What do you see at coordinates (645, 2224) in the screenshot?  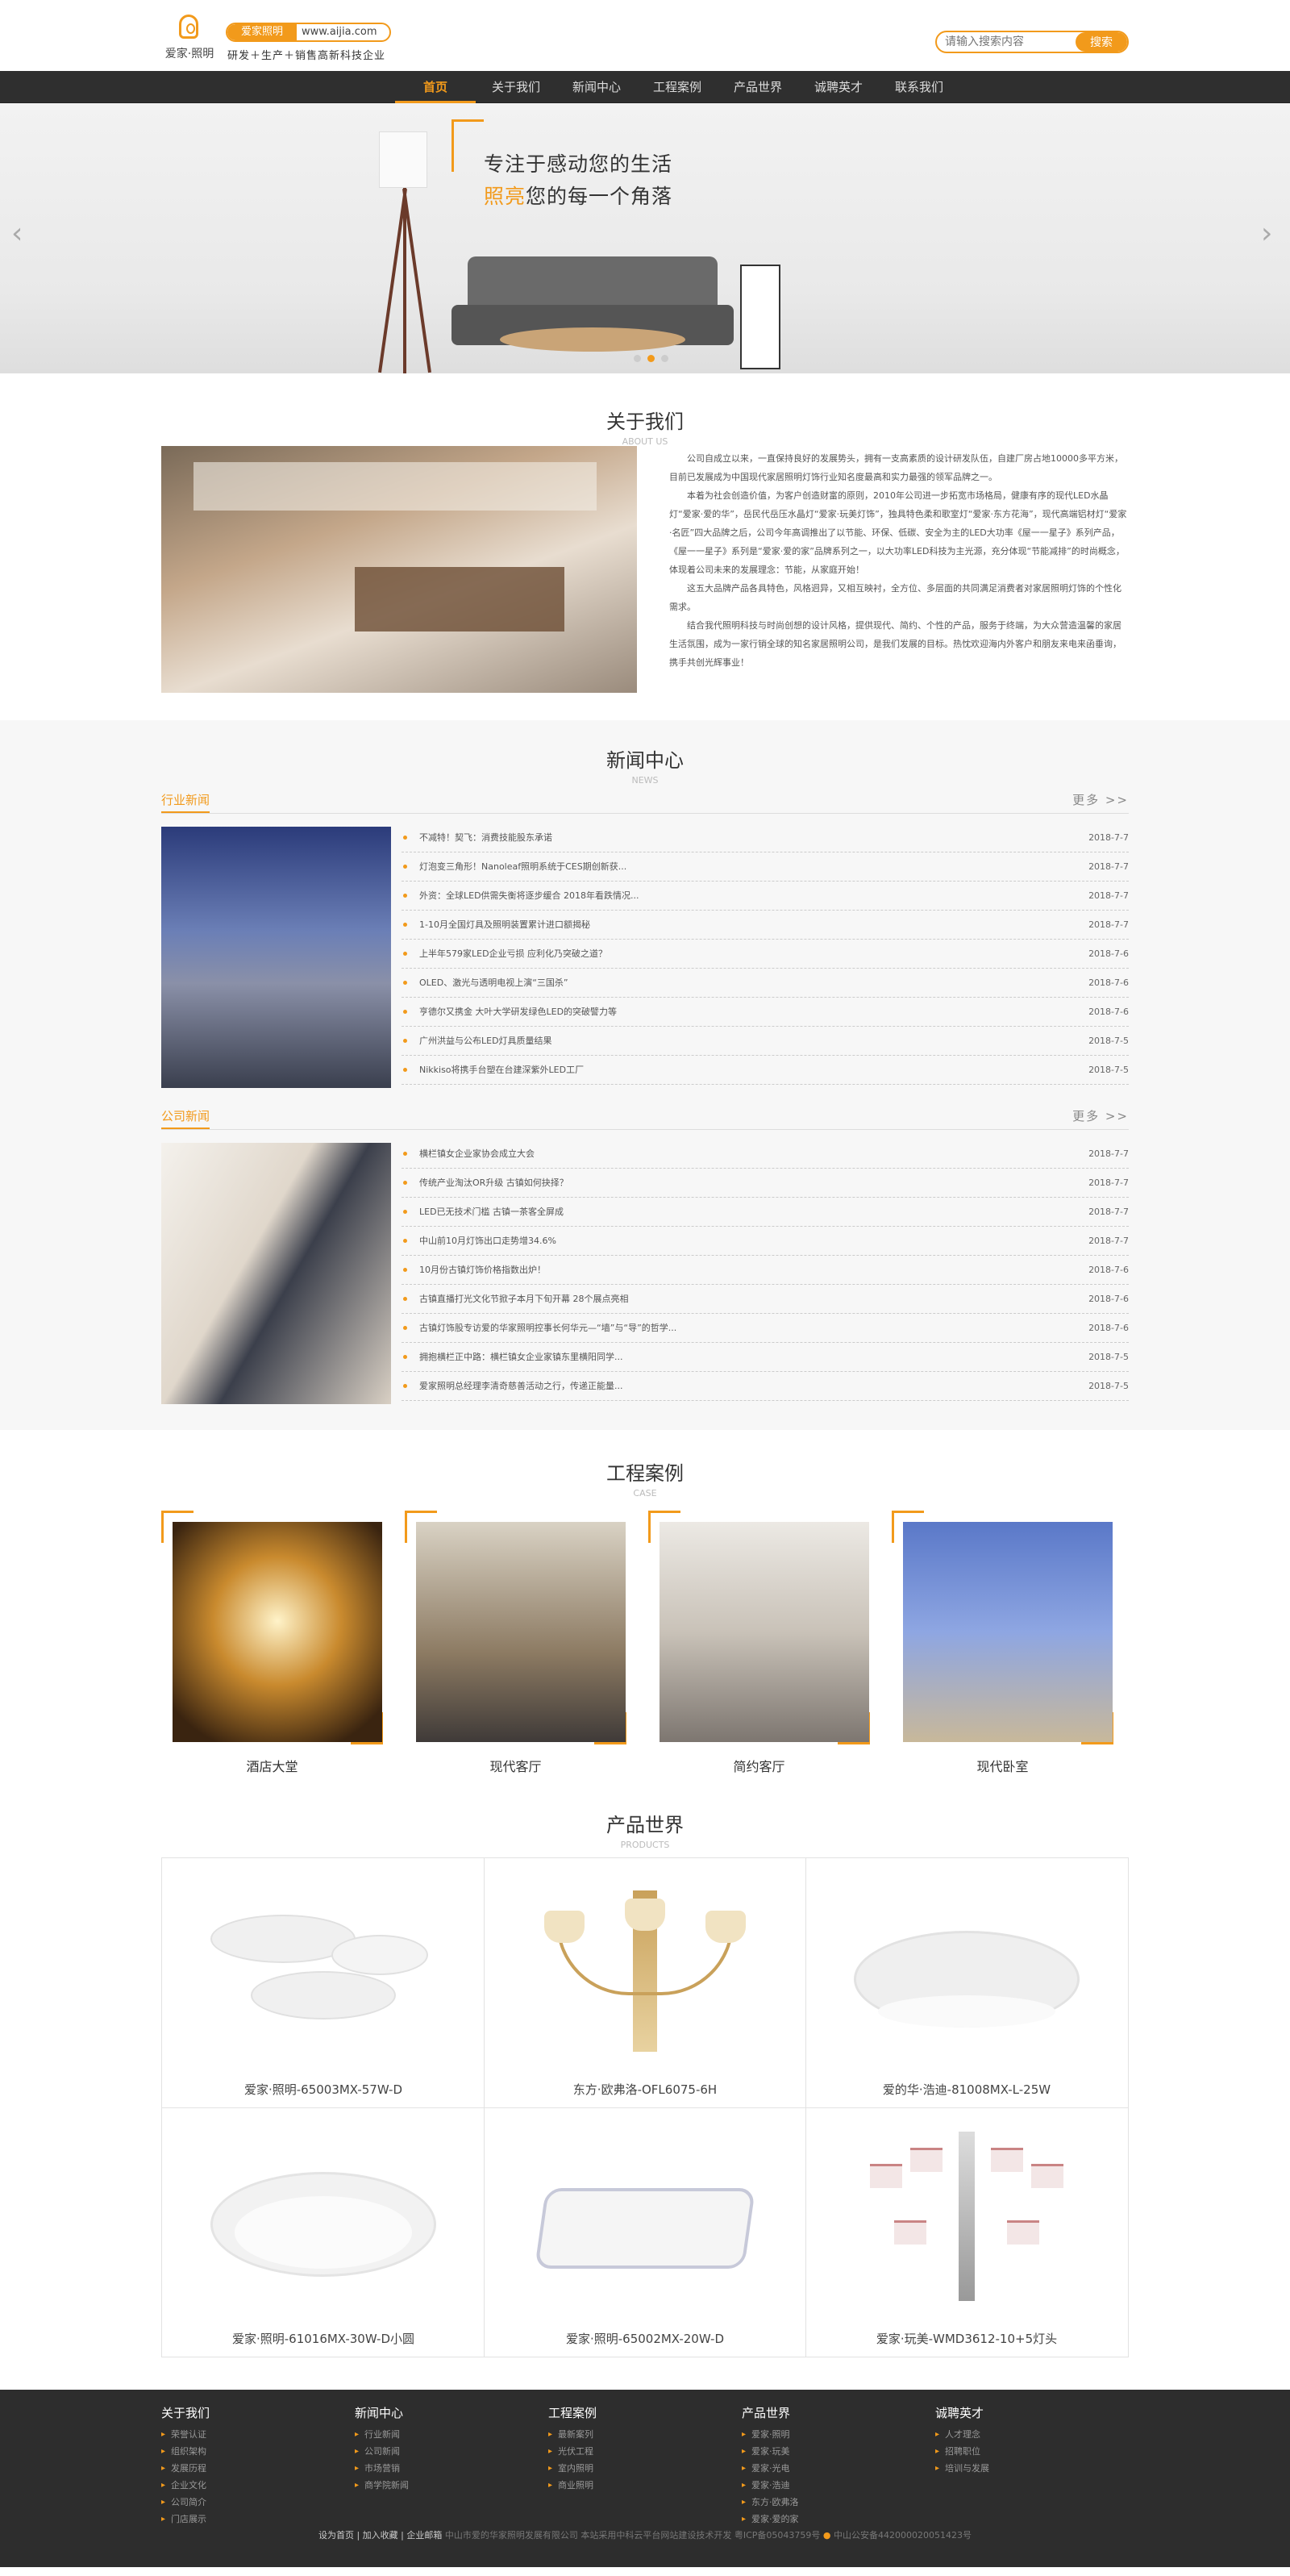 I see `square-ceiling-light-image` at bounding box center [645, 2224].